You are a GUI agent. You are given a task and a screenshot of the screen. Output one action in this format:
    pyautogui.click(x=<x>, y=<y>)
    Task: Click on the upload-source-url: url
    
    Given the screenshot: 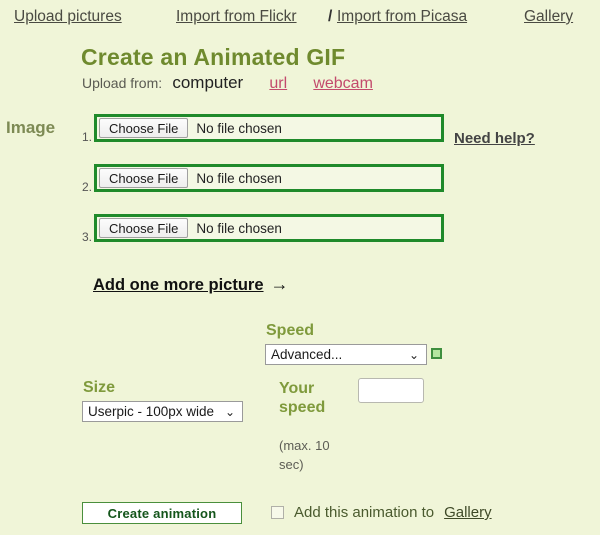 What is the action you would take?
    pyautogui.click(x=278, y=83)
    